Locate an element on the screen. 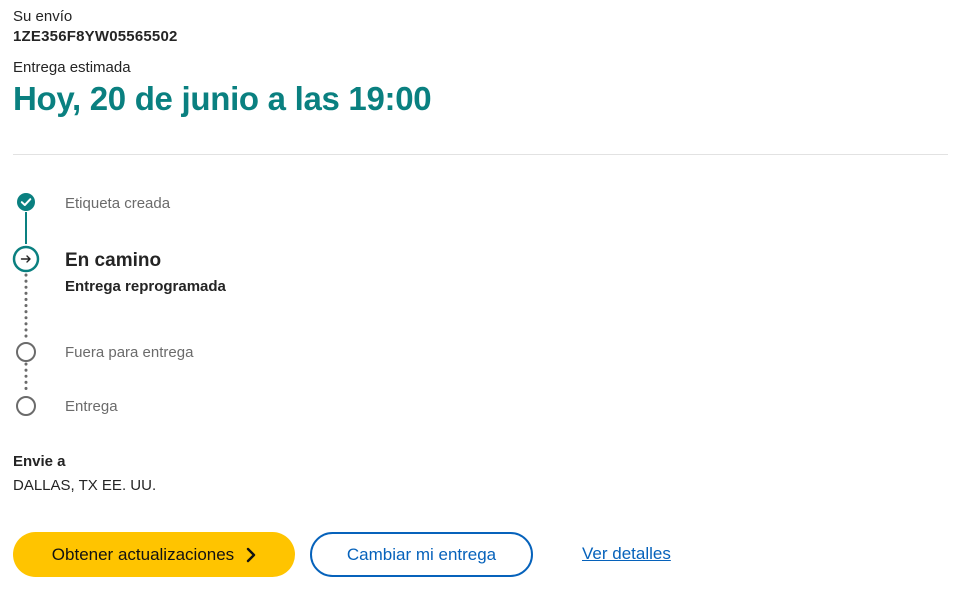 Image resolution: width=953 pixels, height=591 pixels. step-sublabel-rescheduled: Entrega reprogramada is located at coordinates (145, 286).